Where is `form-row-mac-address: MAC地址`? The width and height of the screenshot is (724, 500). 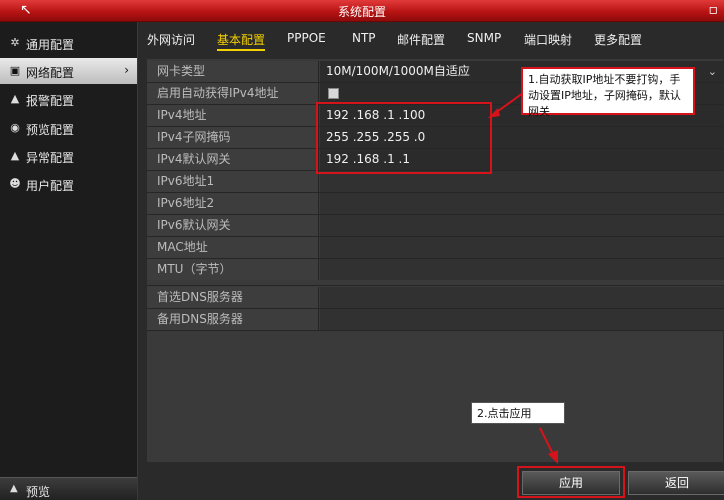
form-row-mac-address: MAC地址 is located at coordinates (435, 248).